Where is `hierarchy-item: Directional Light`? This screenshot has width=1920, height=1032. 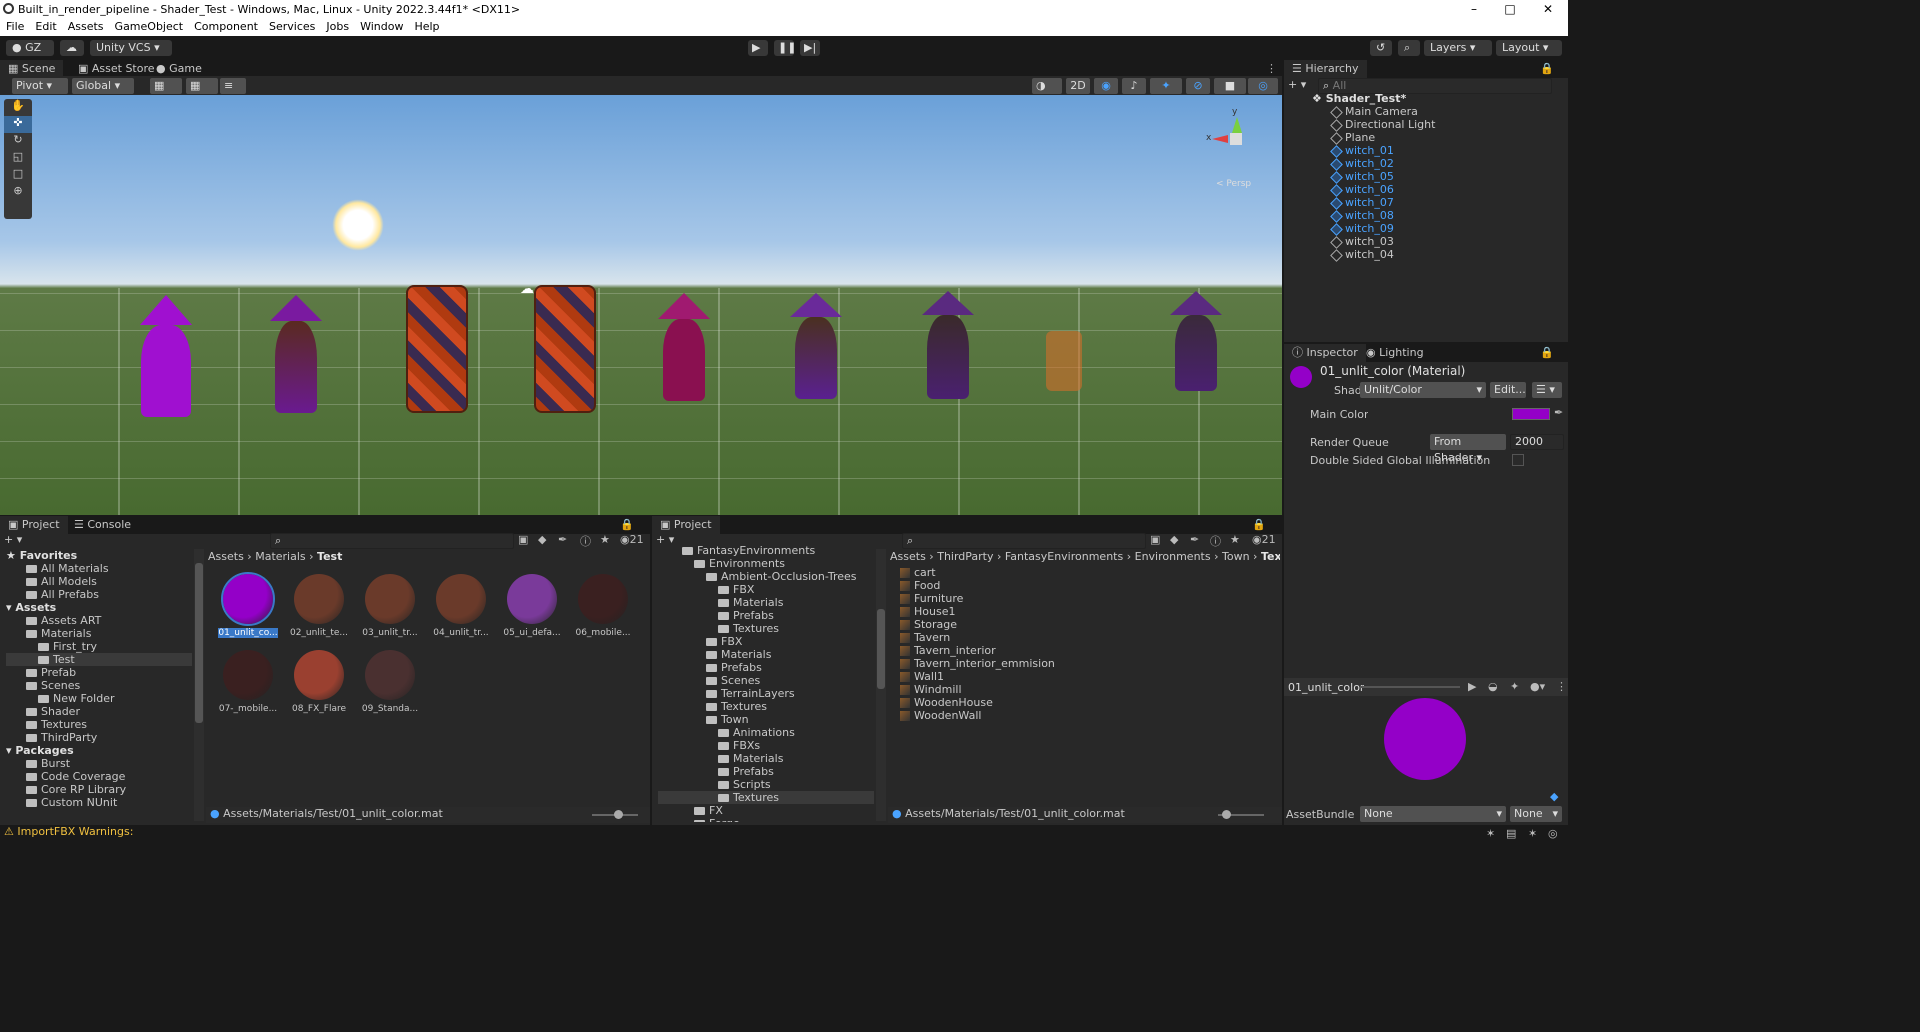 hierarchy-item: Directional Light is located at coordinates (1446, 125).